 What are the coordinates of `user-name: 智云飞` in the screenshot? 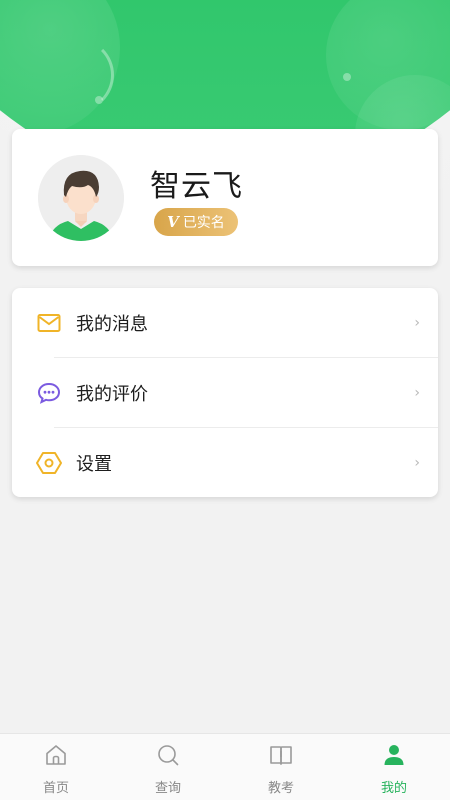 It's located at (196, 186).